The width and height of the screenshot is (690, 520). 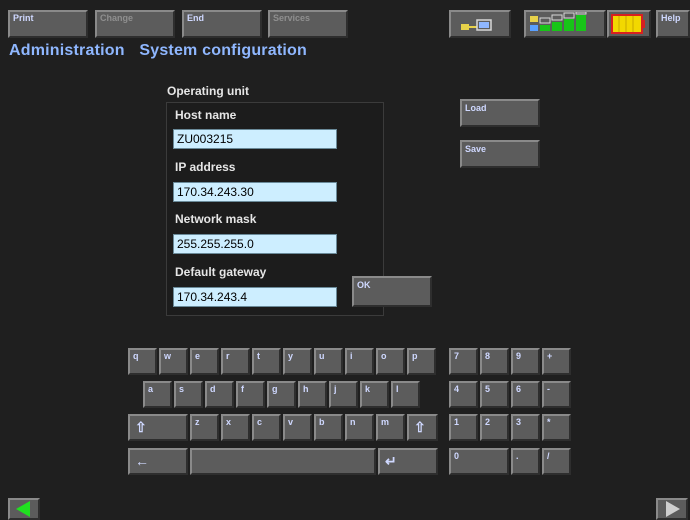 I want to click on key-o: o, so click(x=390, y=361).